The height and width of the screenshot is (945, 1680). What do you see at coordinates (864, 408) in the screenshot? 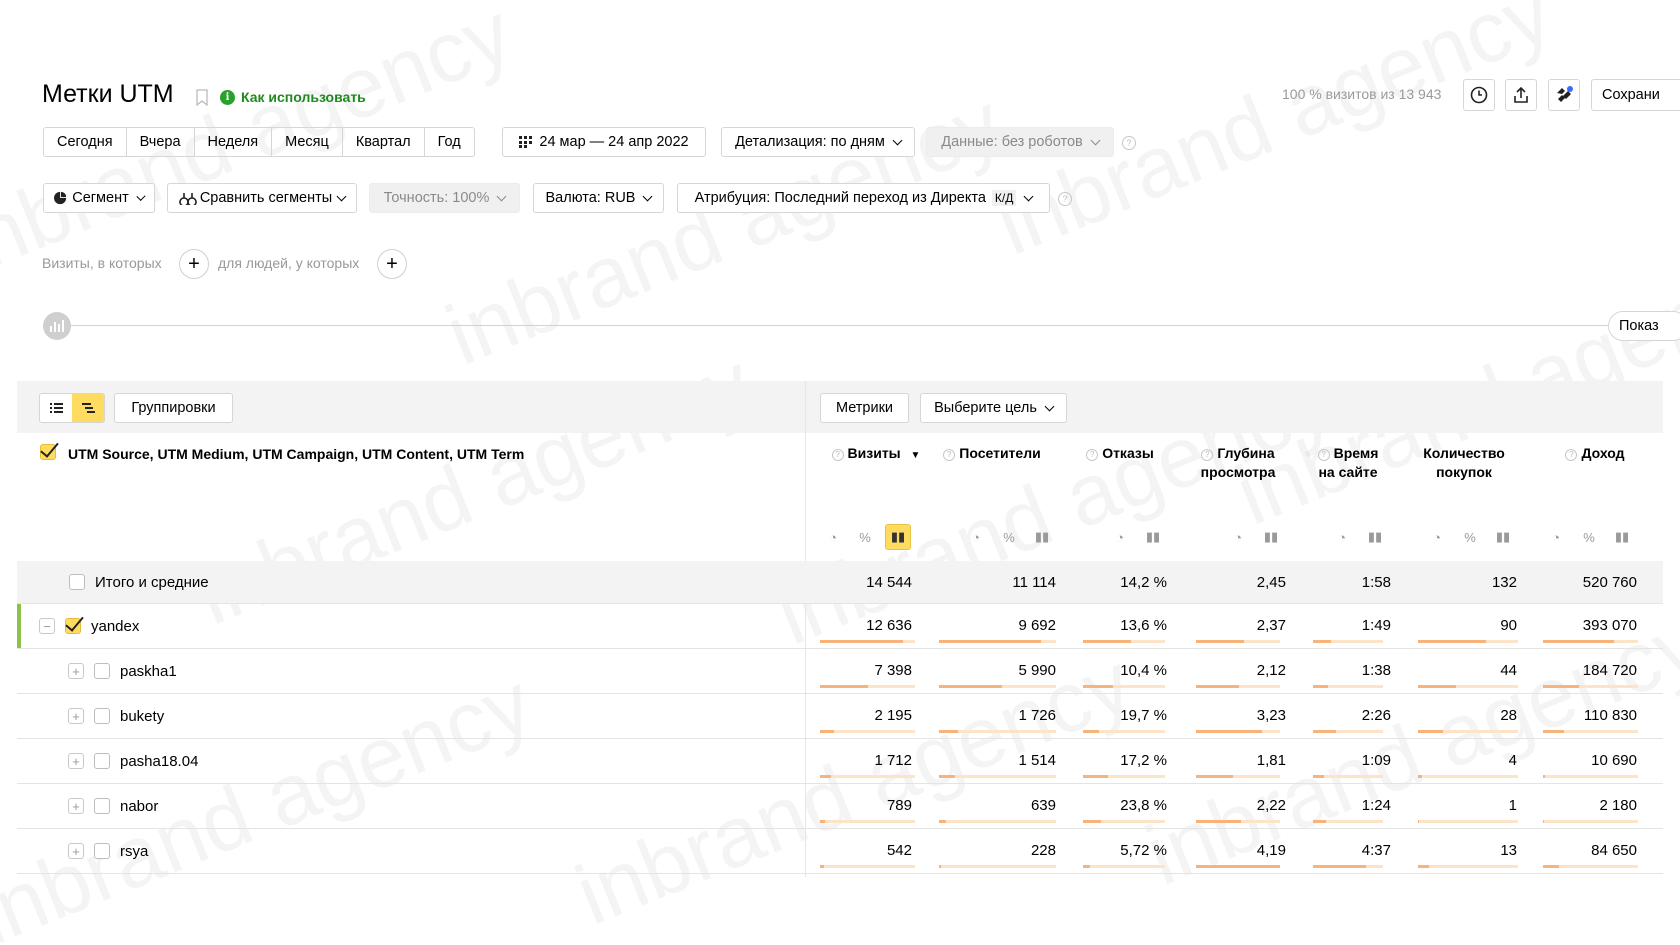
I see `metrics-button: Метрики` at bounding box center [864, 408].